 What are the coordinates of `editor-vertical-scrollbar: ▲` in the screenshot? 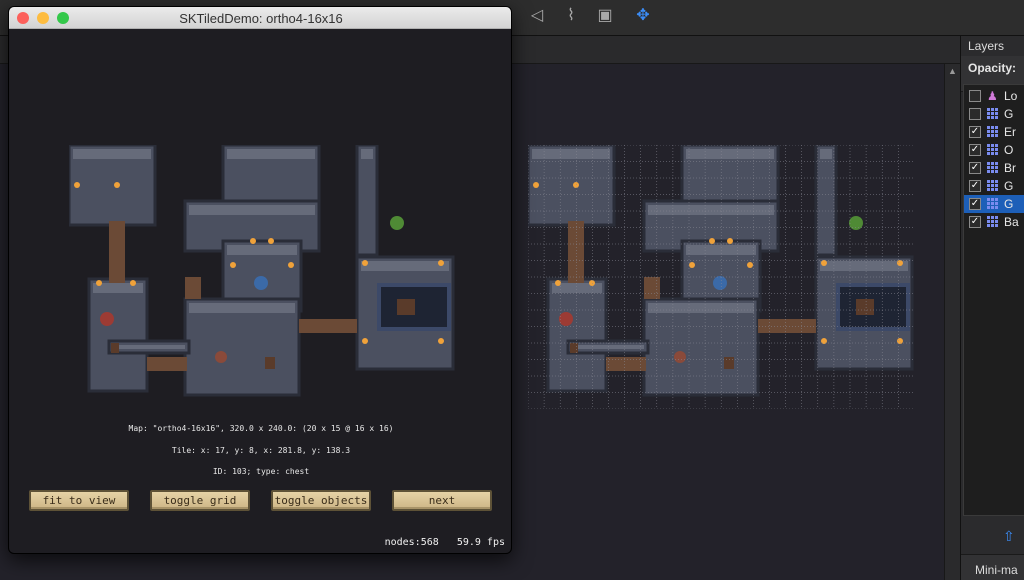 It's located at (952, 322).